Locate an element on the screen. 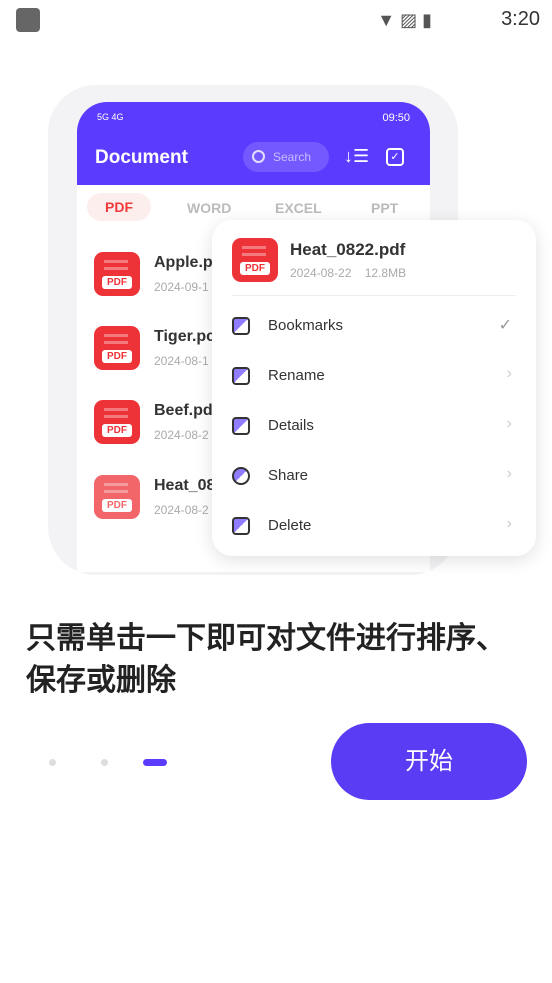 This screenshot has height=983, width=552. menu-item-share: Share › is located at coordinates (374, 476).